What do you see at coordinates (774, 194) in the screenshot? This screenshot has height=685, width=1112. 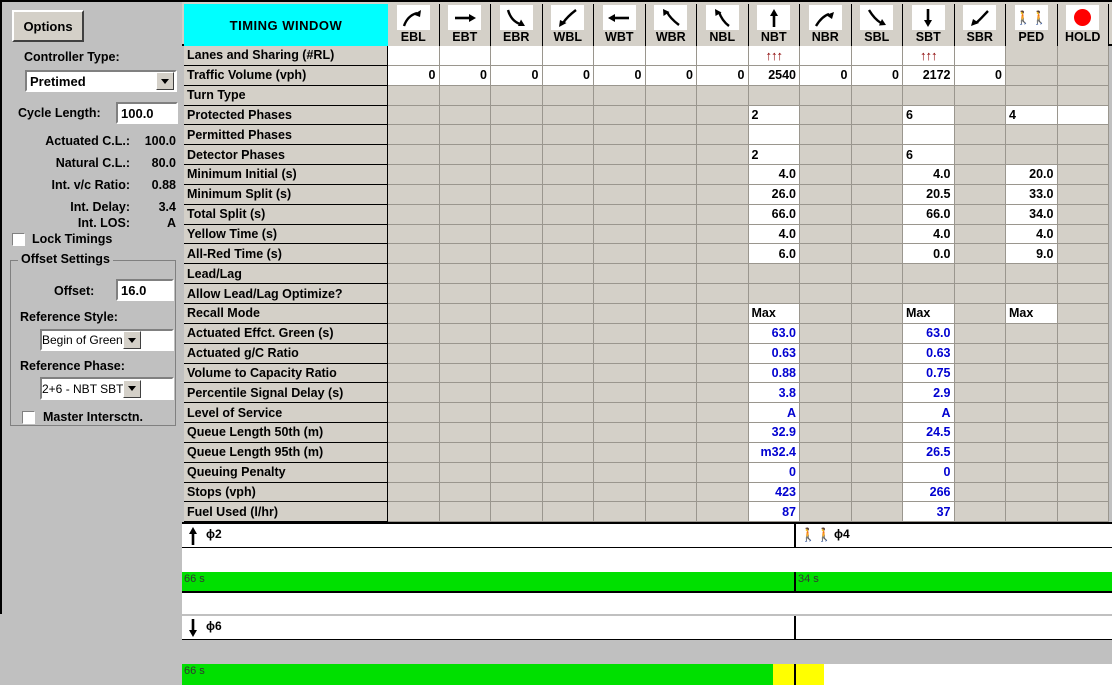 I see `table-cell: 26.0` at bounding box center [774, 194].